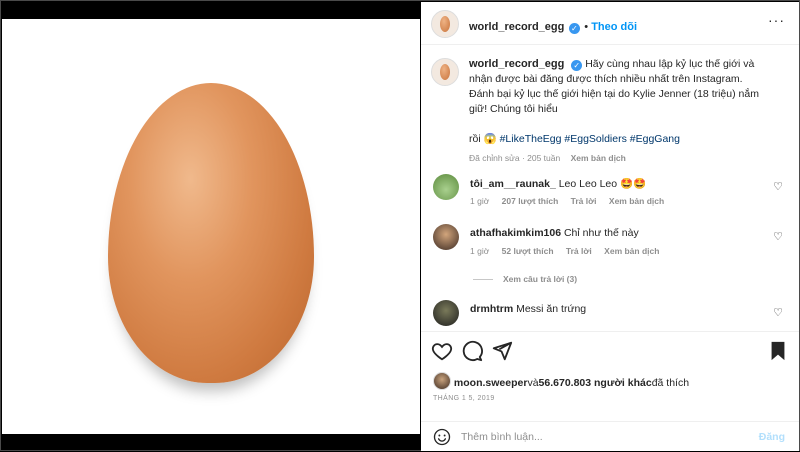 This screenshot has width=800, height=452. I want to click on share-send-icon, so click(502, 351).